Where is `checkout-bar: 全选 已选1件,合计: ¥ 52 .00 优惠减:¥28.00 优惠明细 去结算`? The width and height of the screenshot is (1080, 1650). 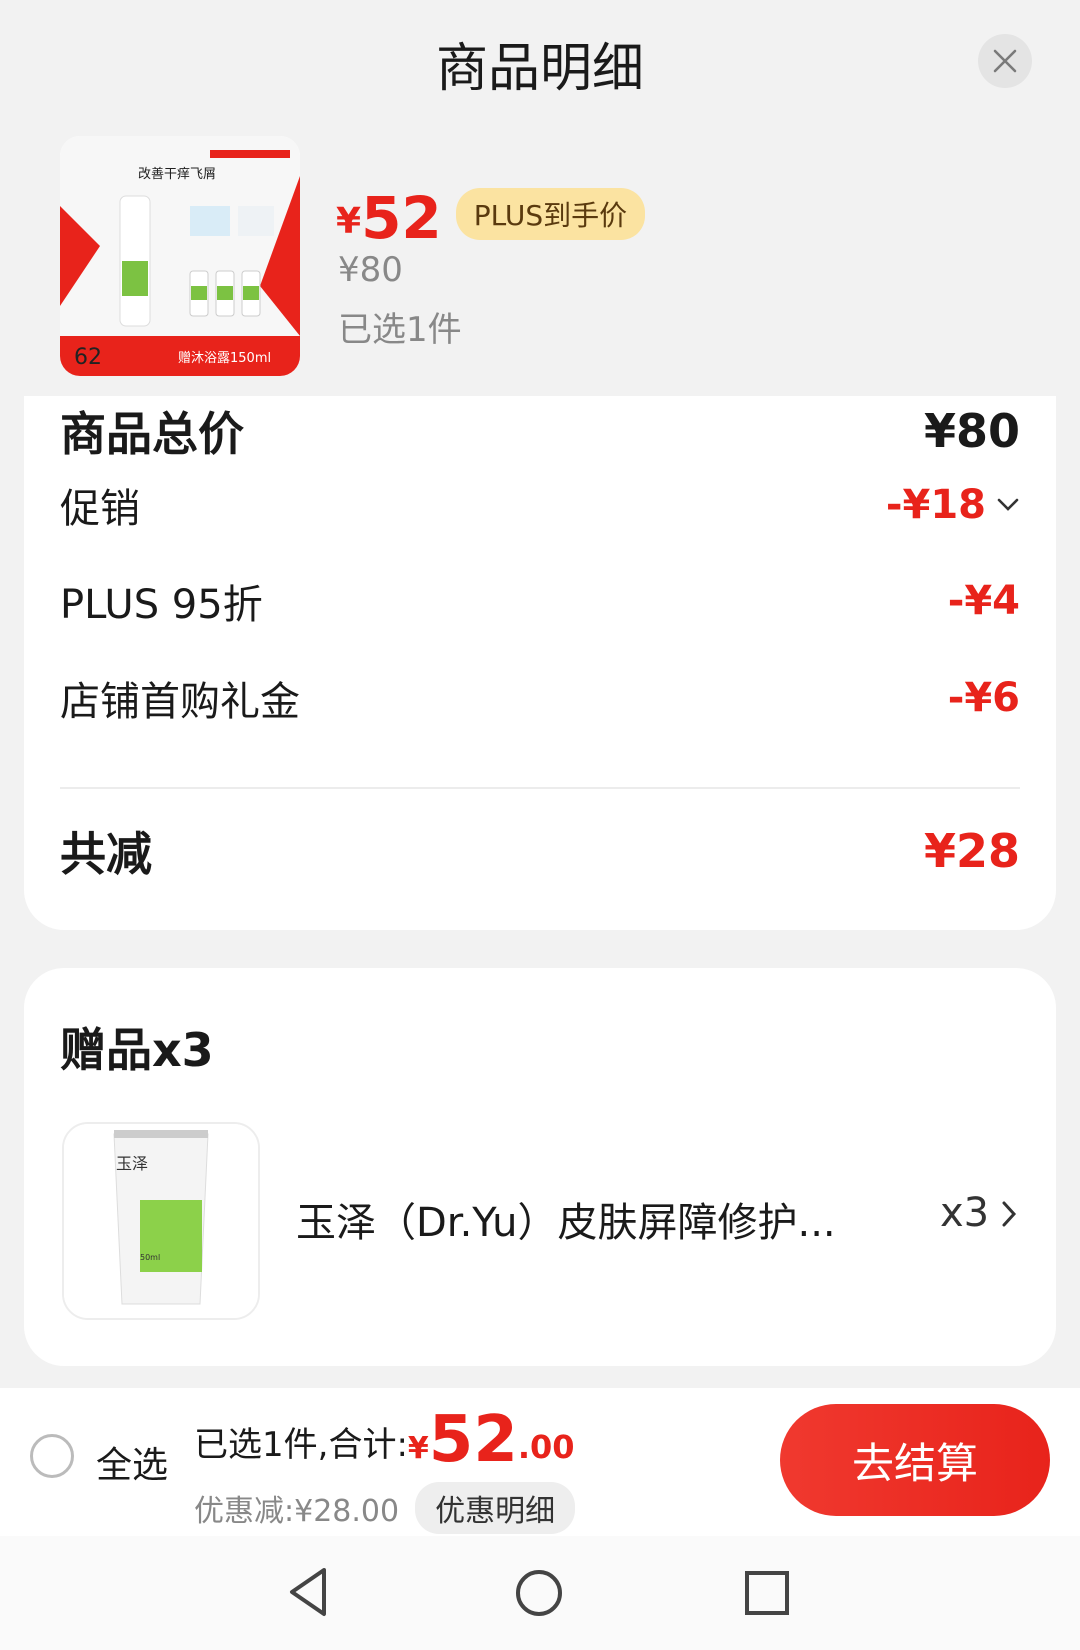 checkout-bar: 全选 已选1件,合计: ¥ 52 .00 优惠减:¥28.00 优惠明细 去结算 is located at coordinates (540, 1462).